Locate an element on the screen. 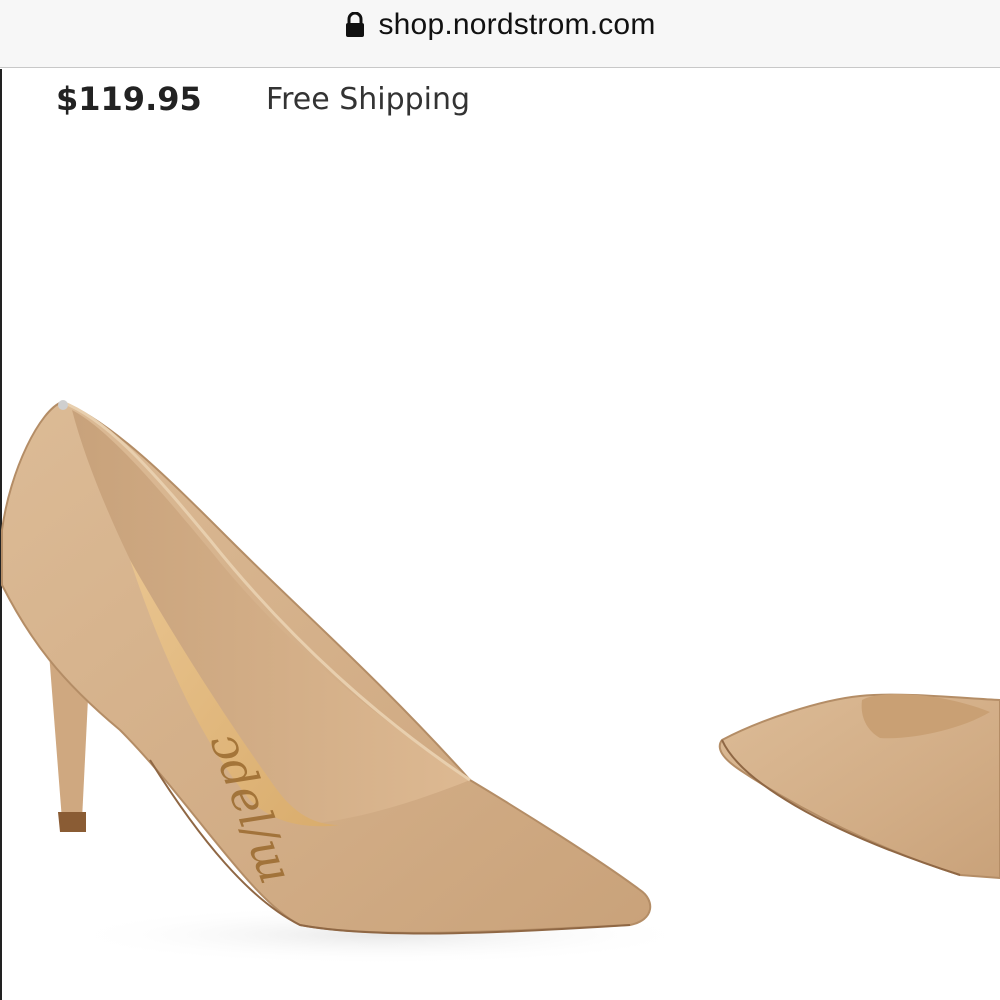 The image size is (1000, 1000). browser-address-bar: shop.nordstrom.com is located at coordinates (500, 34).